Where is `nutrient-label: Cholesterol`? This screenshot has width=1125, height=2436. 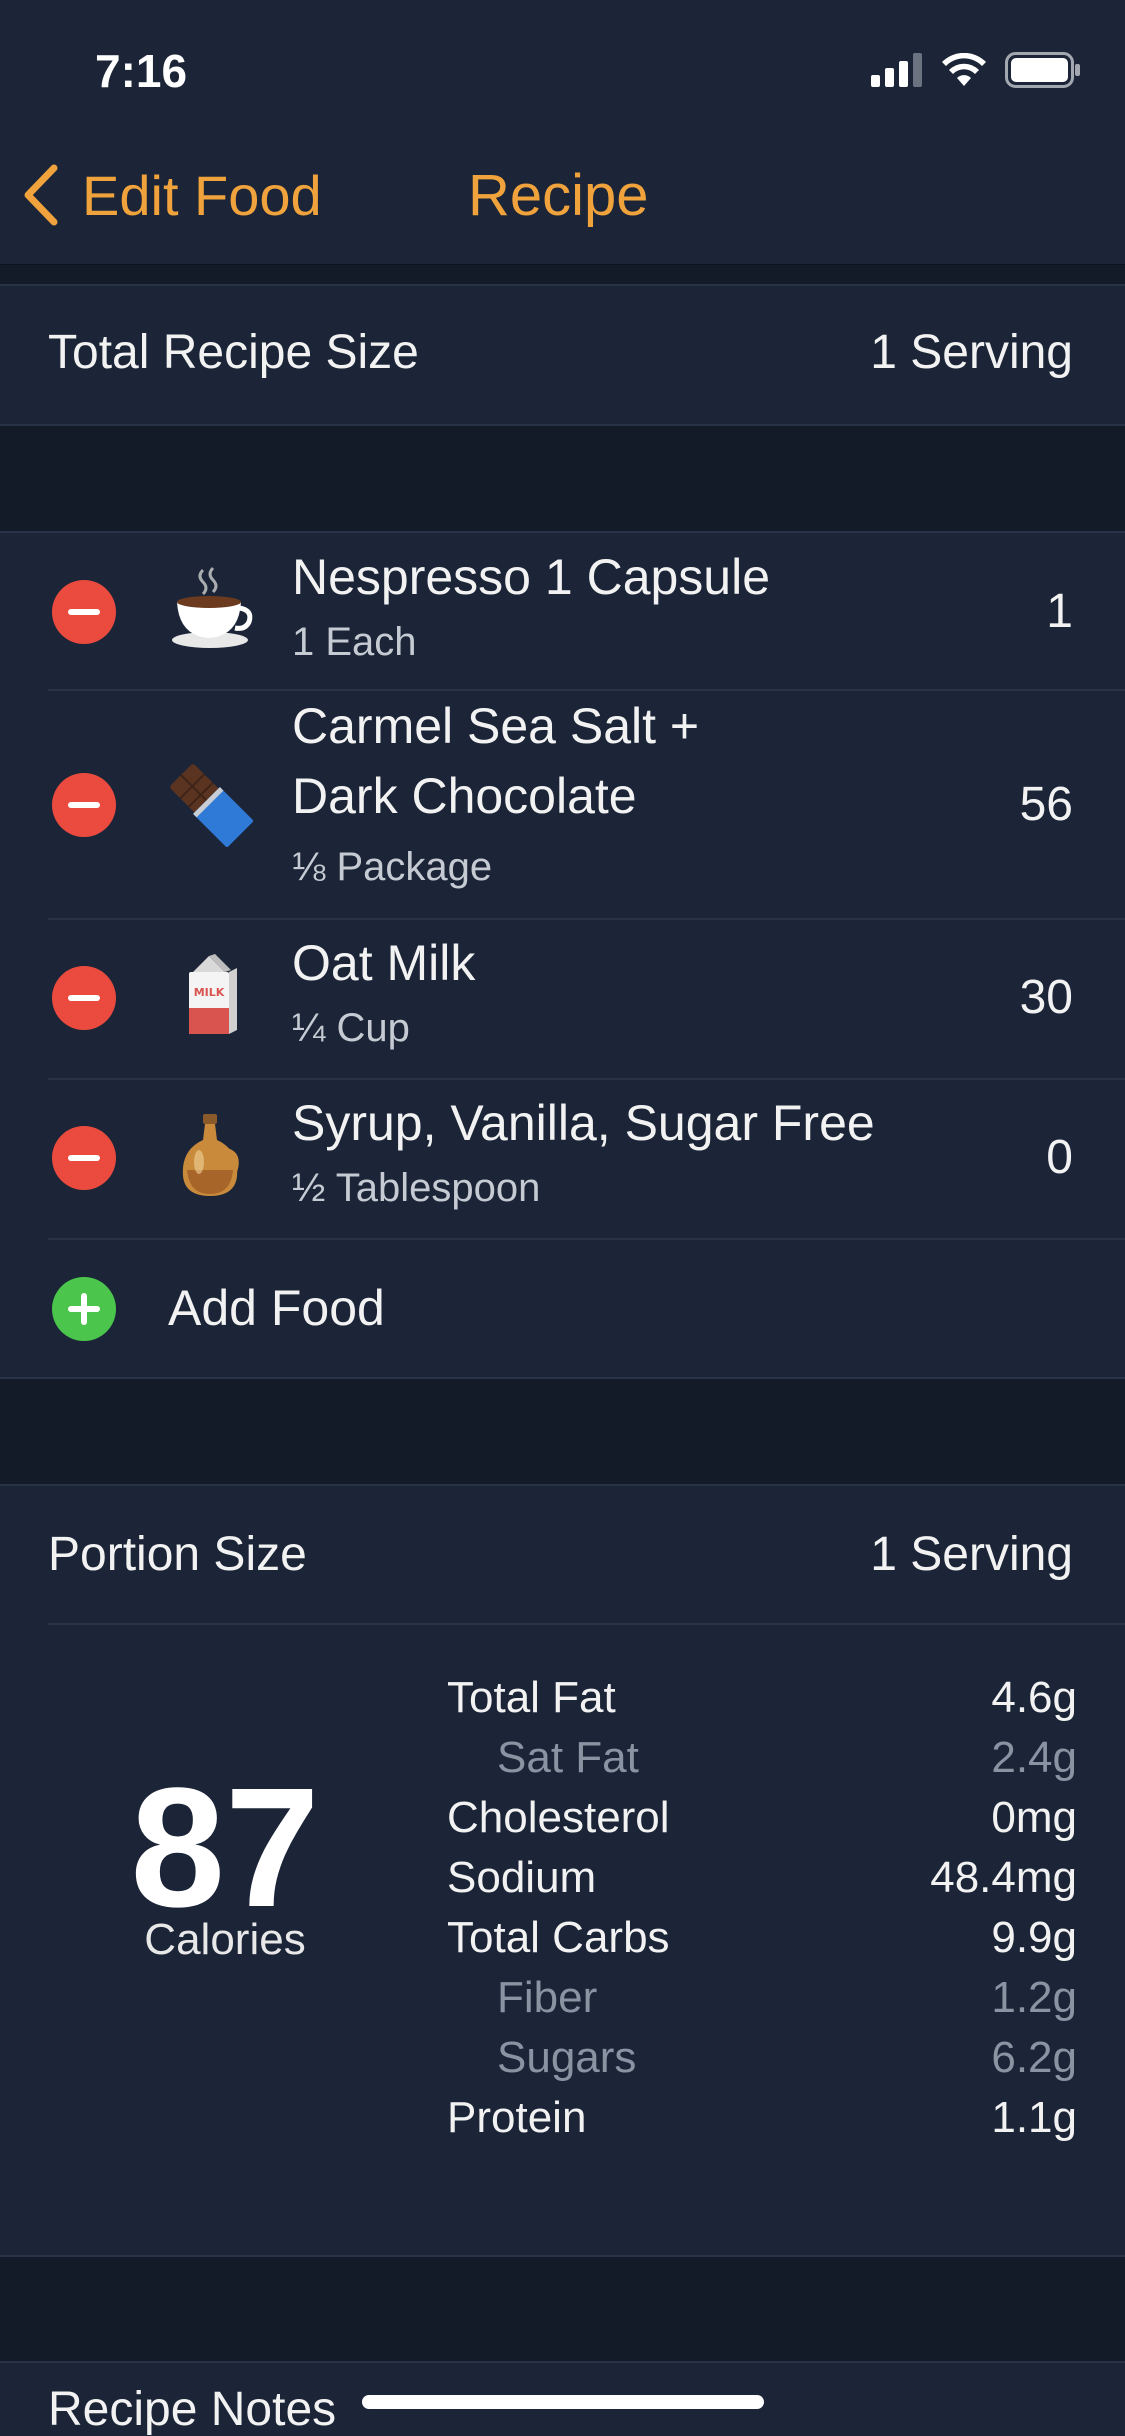 nutrient-label: Cholesterol is located at coordinates (558, 1817).